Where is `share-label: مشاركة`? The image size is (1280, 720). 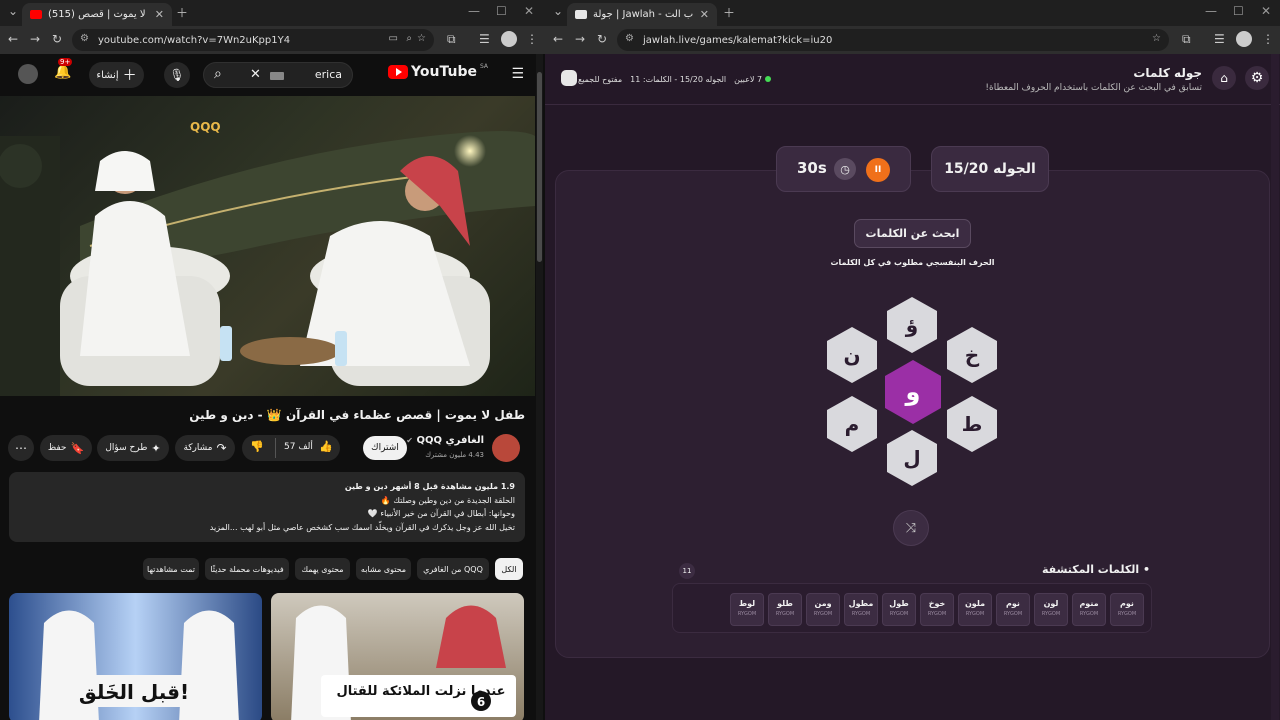
share-label: مشاركة is located at coordinates (198, 448).